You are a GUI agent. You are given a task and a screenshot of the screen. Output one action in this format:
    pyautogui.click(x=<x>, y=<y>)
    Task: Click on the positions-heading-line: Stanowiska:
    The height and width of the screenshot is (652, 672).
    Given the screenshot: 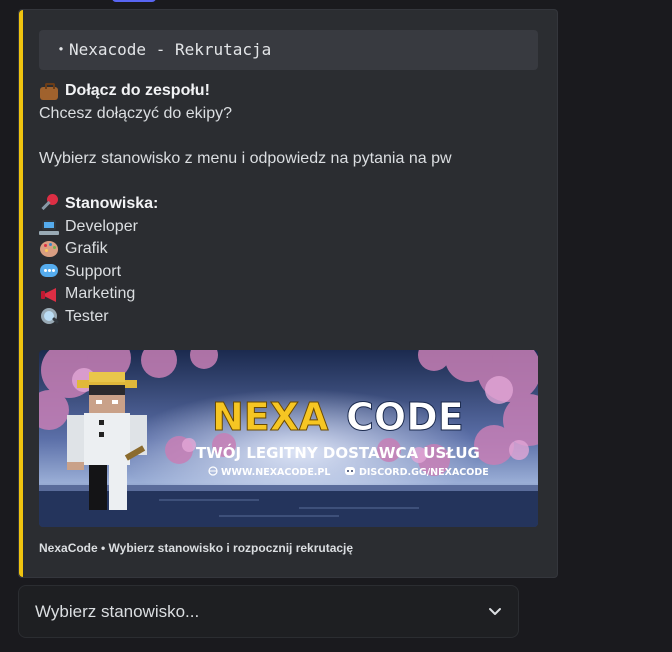 What is the action you would take?
    pyautogui.click(x=289, y=204)
    